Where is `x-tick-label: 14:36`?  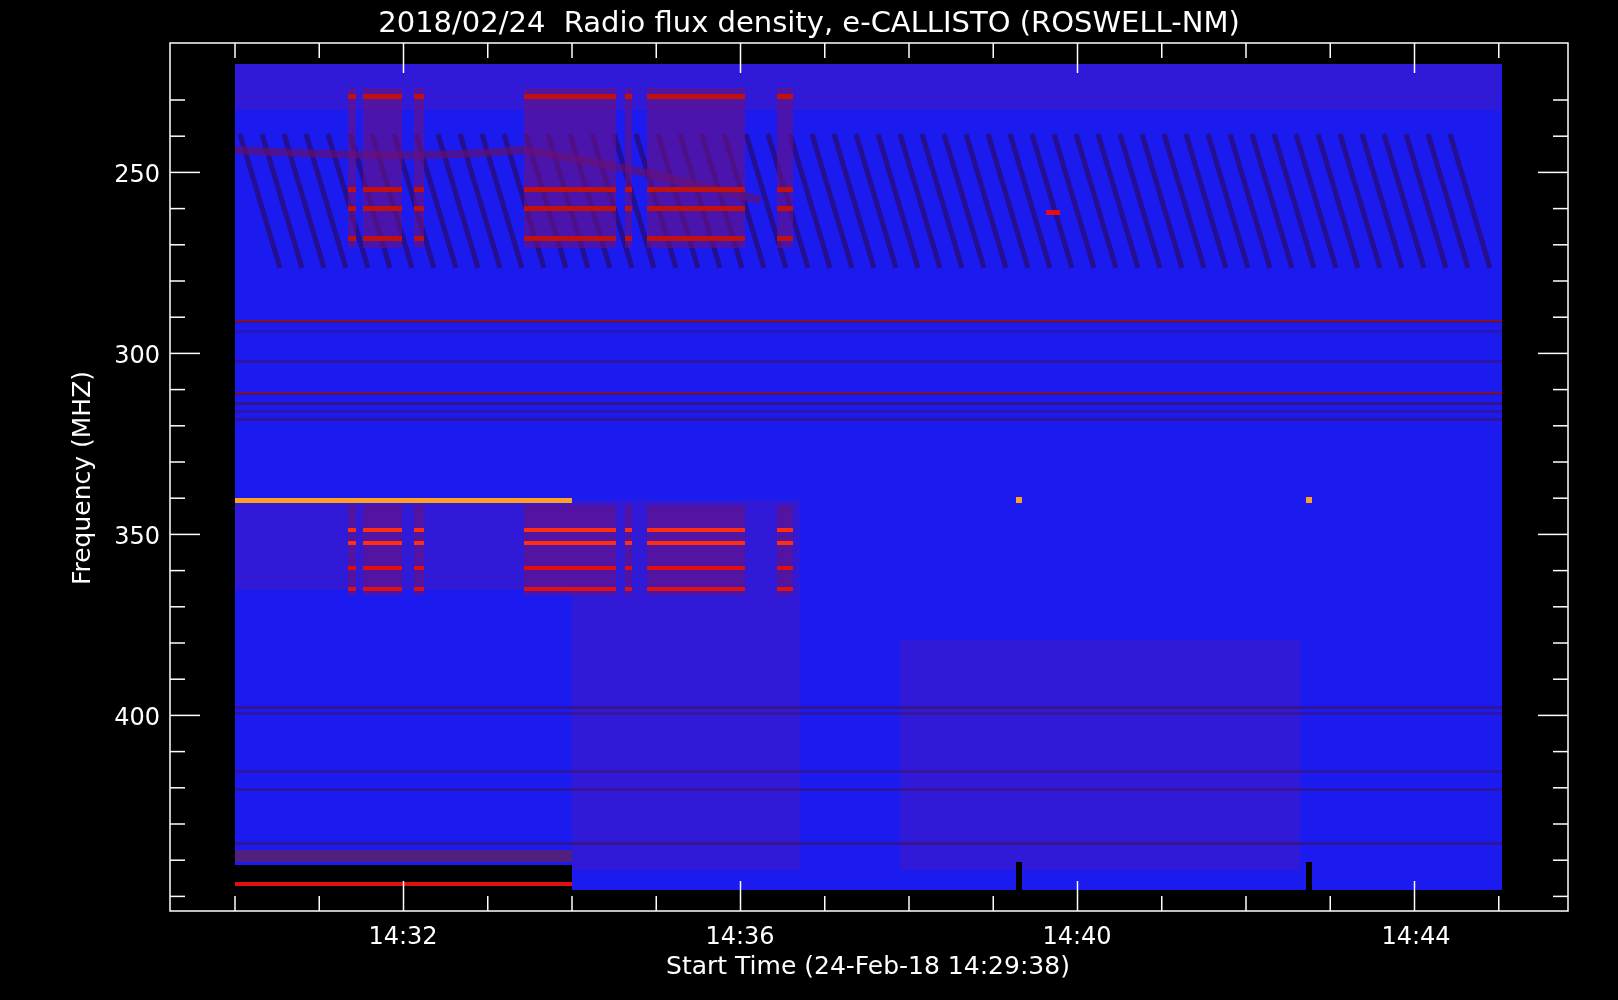
x-tick-label: 14:36 is located at coordinates (740, 936).